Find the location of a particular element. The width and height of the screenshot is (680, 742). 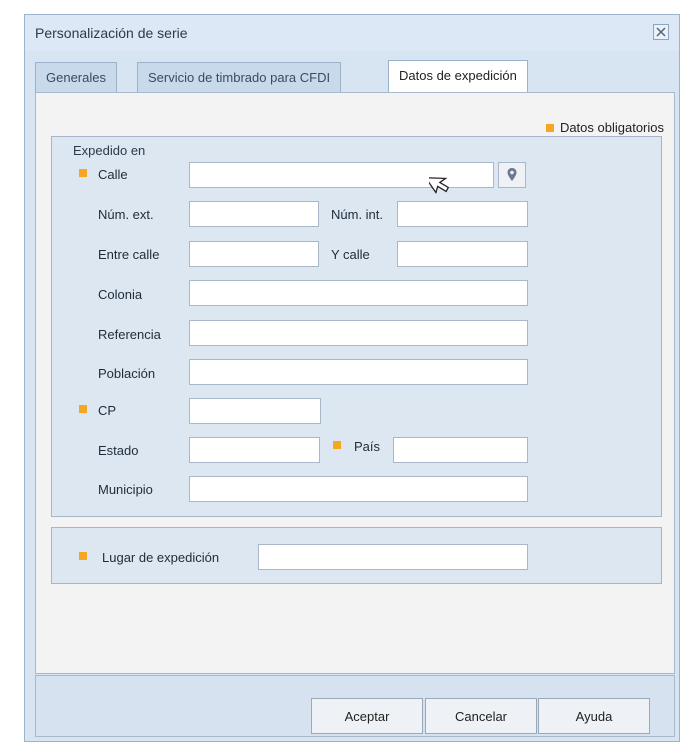

lugar-expedicion-field is located at coordinates (393, 557).